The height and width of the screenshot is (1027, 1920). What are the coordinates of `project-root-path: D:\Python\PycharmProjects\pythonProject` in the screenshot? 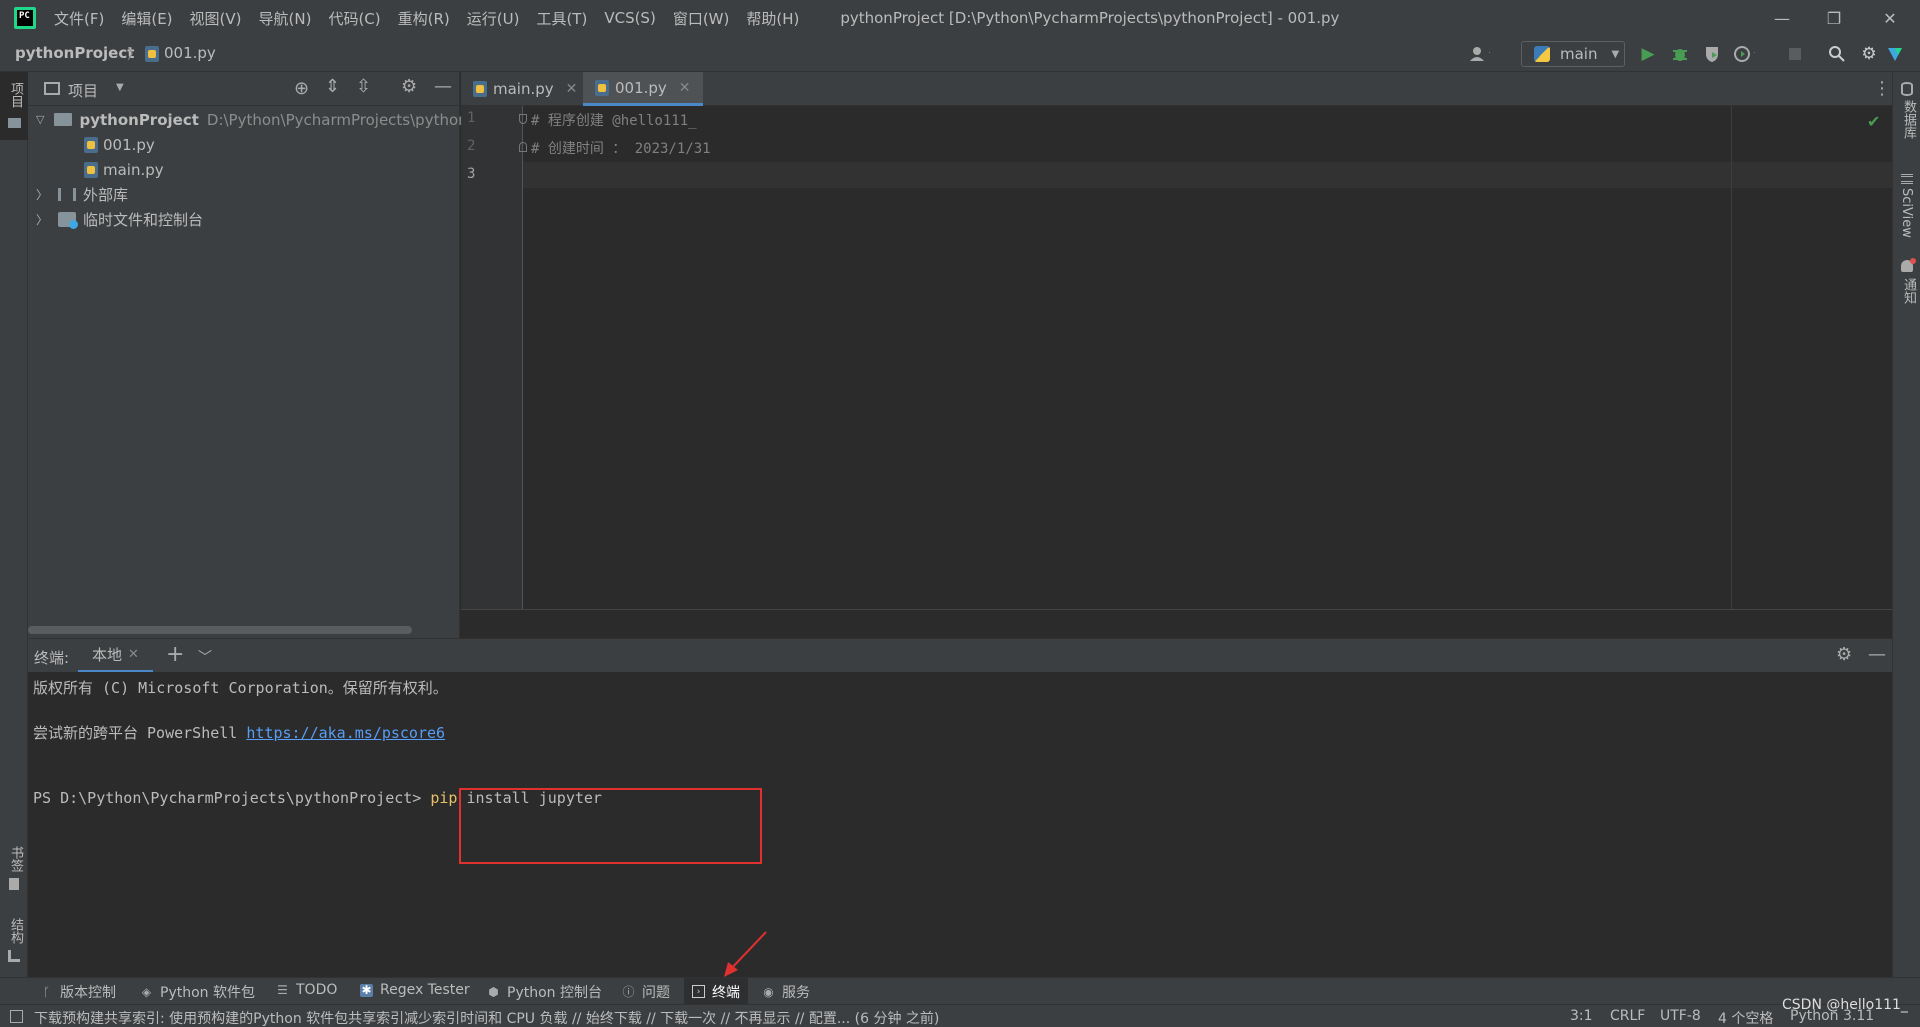 It's located at (338, 119).